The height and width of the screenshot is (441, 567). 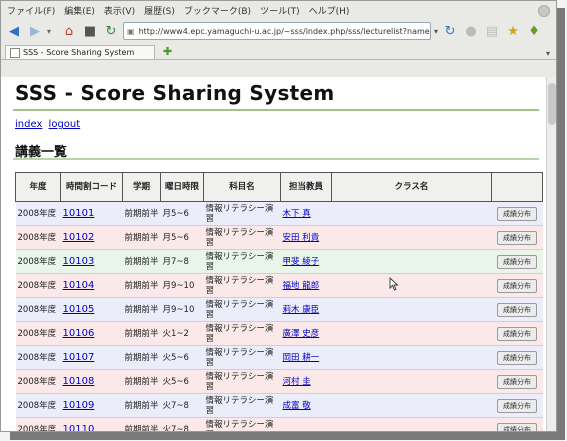 I want to click on menu-edit: 編集(E), so click(x=79, y=10).